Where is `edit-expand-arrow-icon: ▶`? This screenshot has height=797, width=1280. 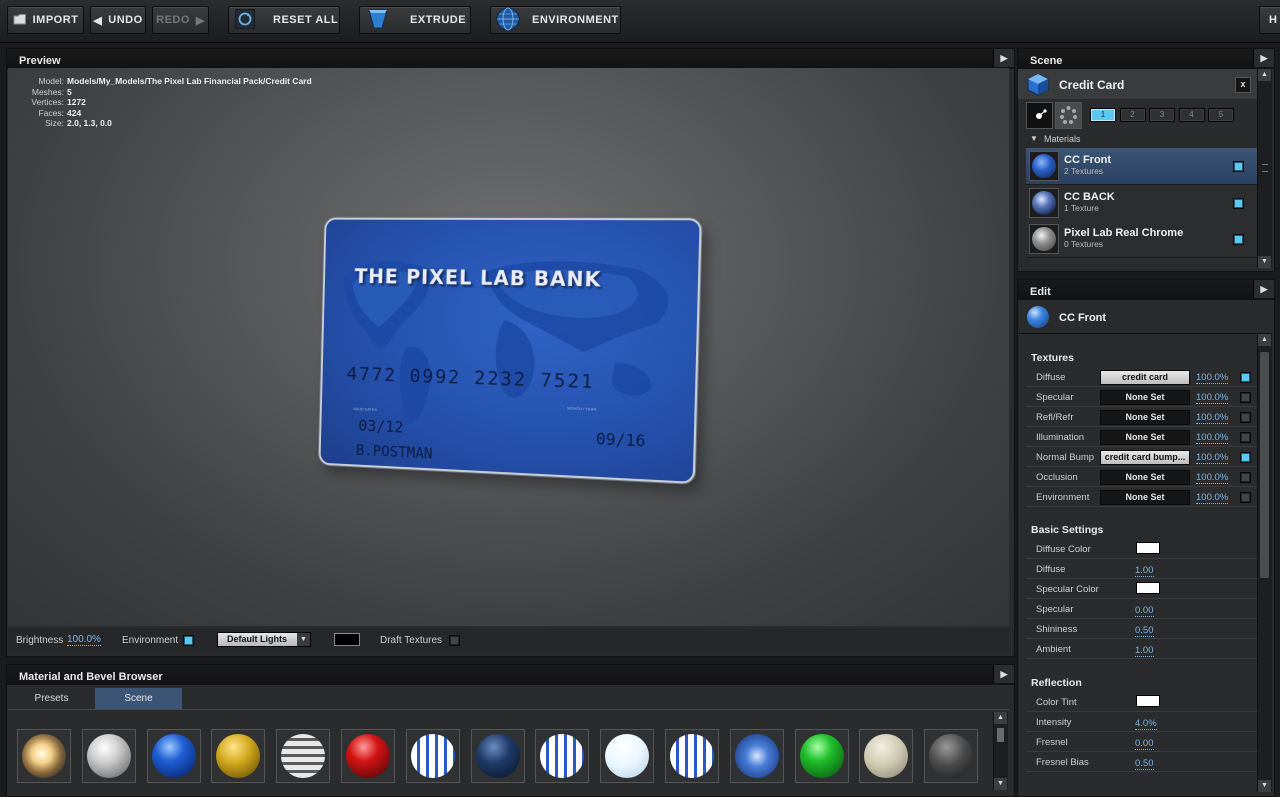 edit-expand-arrow-icon: ▶ is located at coordinates (1263, 289).